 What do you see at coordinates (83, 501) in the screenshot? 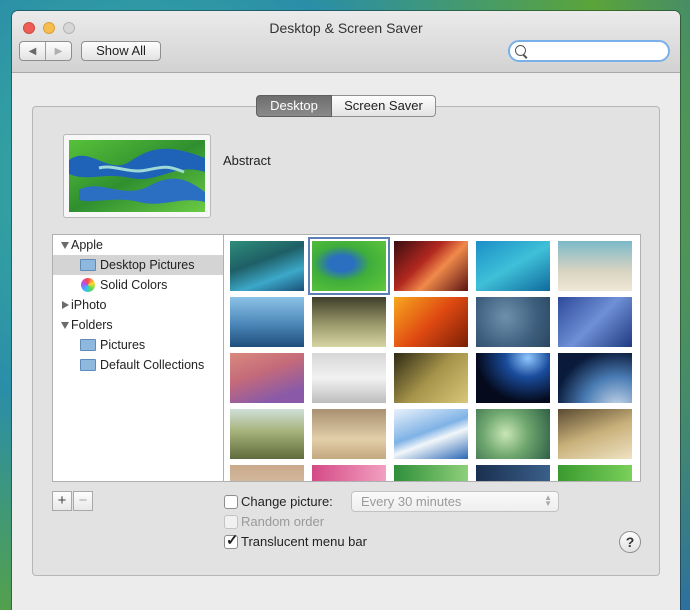
I see `remove-folder-button: −` at bounding box center [83, 501].